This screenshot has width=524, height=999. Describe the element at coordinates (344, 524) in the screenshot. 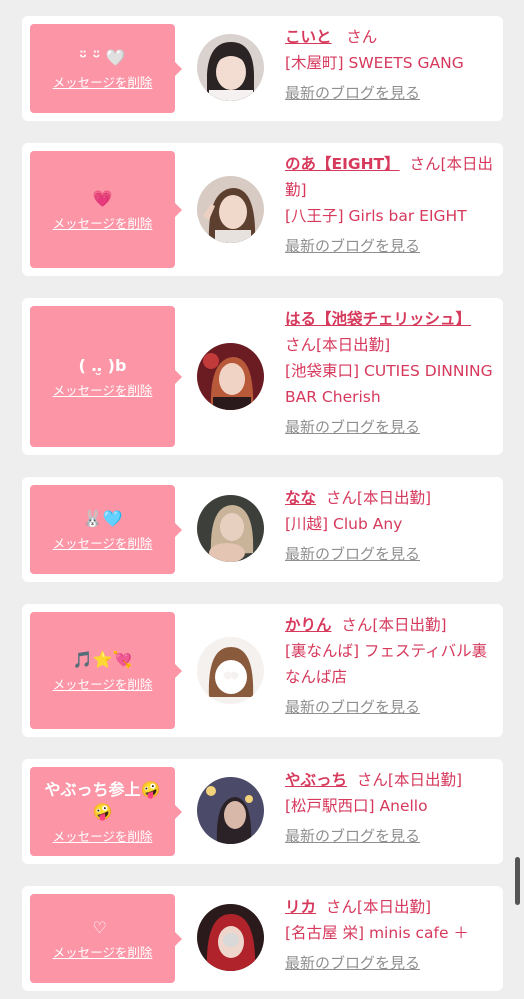

I see `shop-name: [川越] Club Any` at that location.